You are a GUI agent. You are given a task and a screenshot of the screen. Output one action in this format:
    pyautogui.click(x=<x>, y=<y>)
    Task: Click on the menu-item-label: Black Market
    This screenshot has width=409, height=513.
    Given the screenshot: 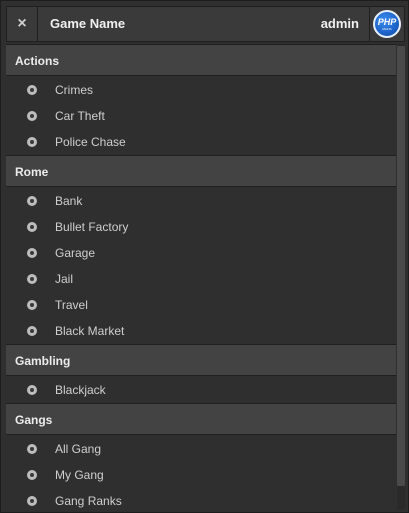 What is the action you would take?
    pyautogui.click(x=90, y=331)
    